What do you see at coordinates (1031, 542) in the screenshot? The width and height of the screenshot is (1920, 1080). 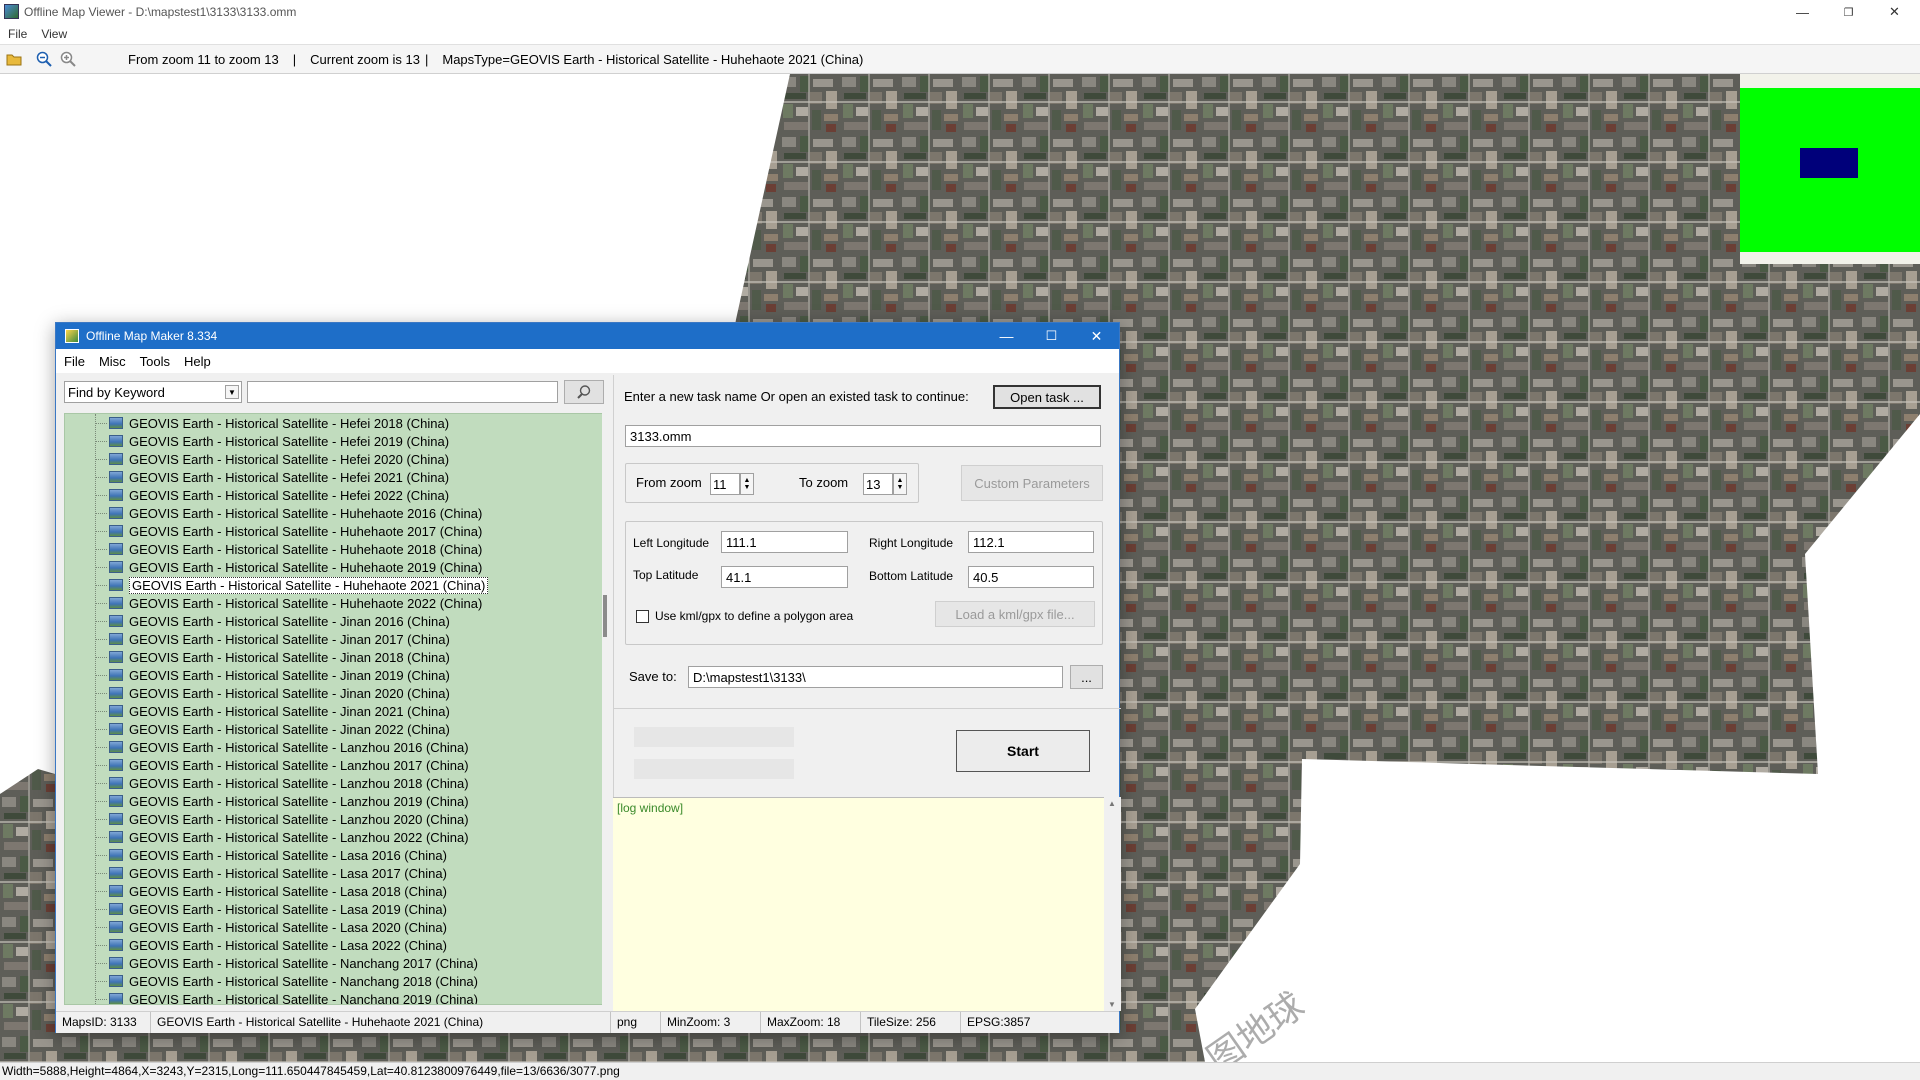 I see `right-longitude-field: 112.1` at bounding box center [1031, 542].